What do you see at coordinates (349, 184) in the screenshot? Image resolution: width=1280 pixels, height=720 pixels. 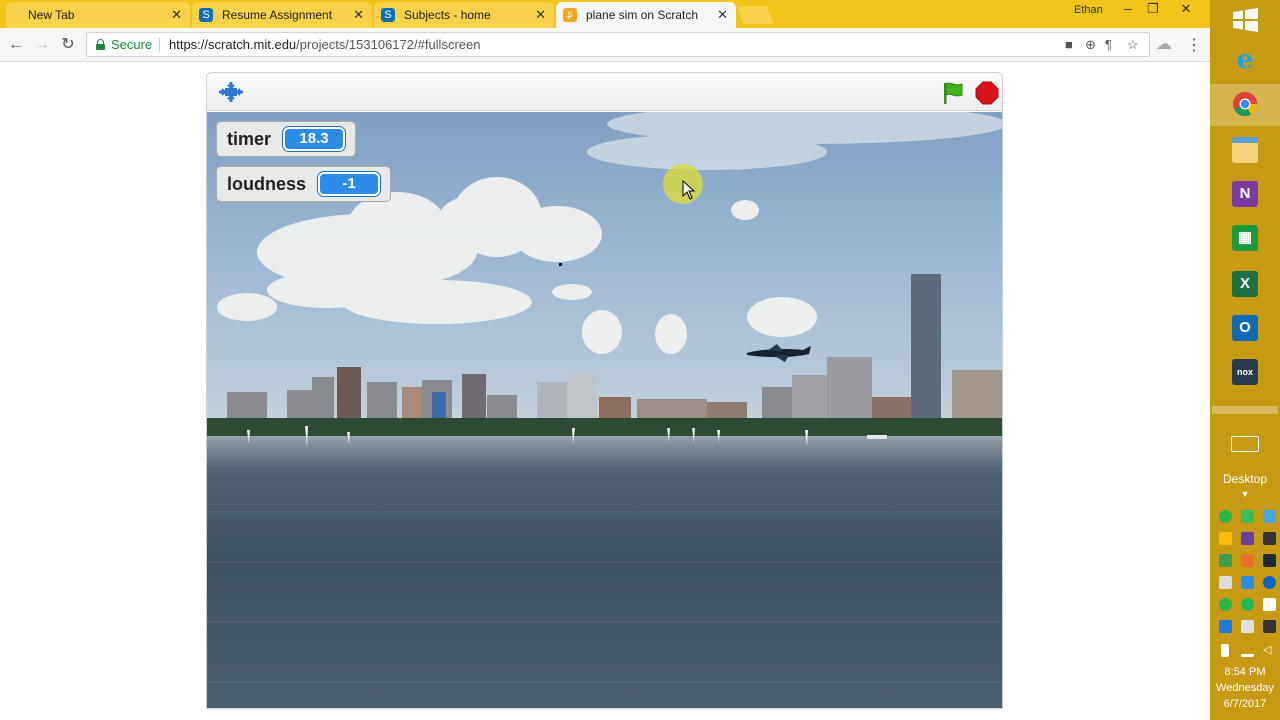 I see `monitor-value: -1` at bounding box center [349, 184].